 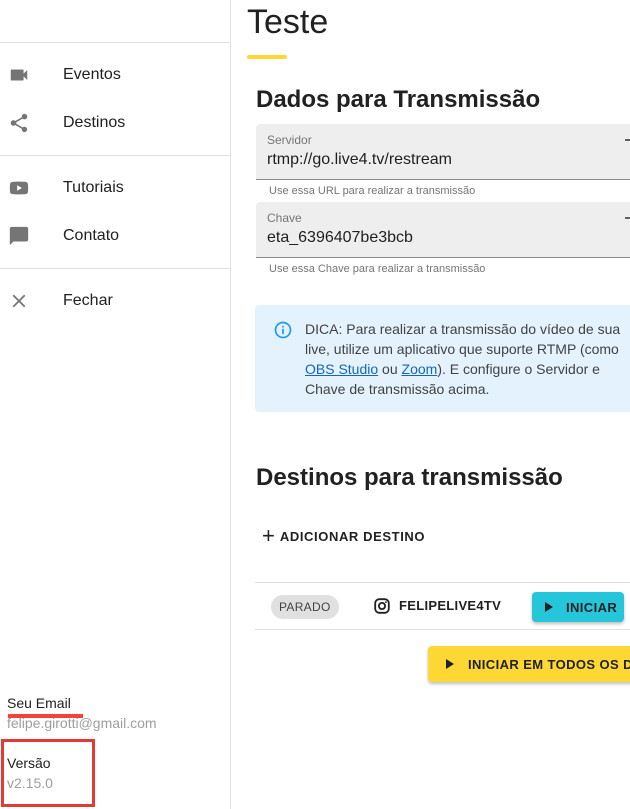 I want to click on key-field-value: eta_6396407be3bcb, so click(x=340, y=238).